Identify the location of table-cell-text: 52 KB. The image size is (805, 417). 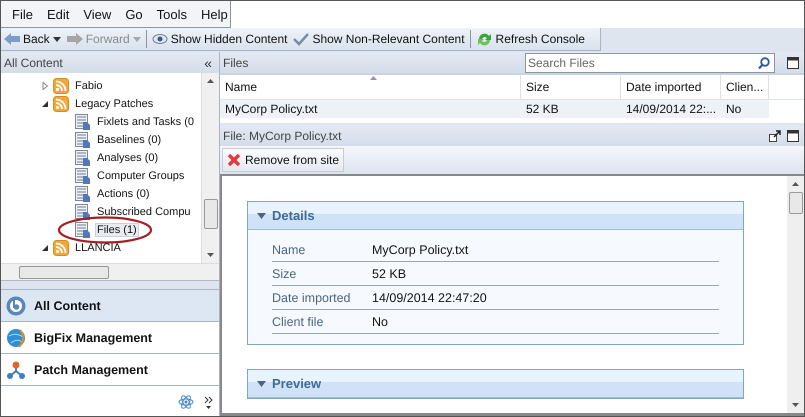
(542, 109).